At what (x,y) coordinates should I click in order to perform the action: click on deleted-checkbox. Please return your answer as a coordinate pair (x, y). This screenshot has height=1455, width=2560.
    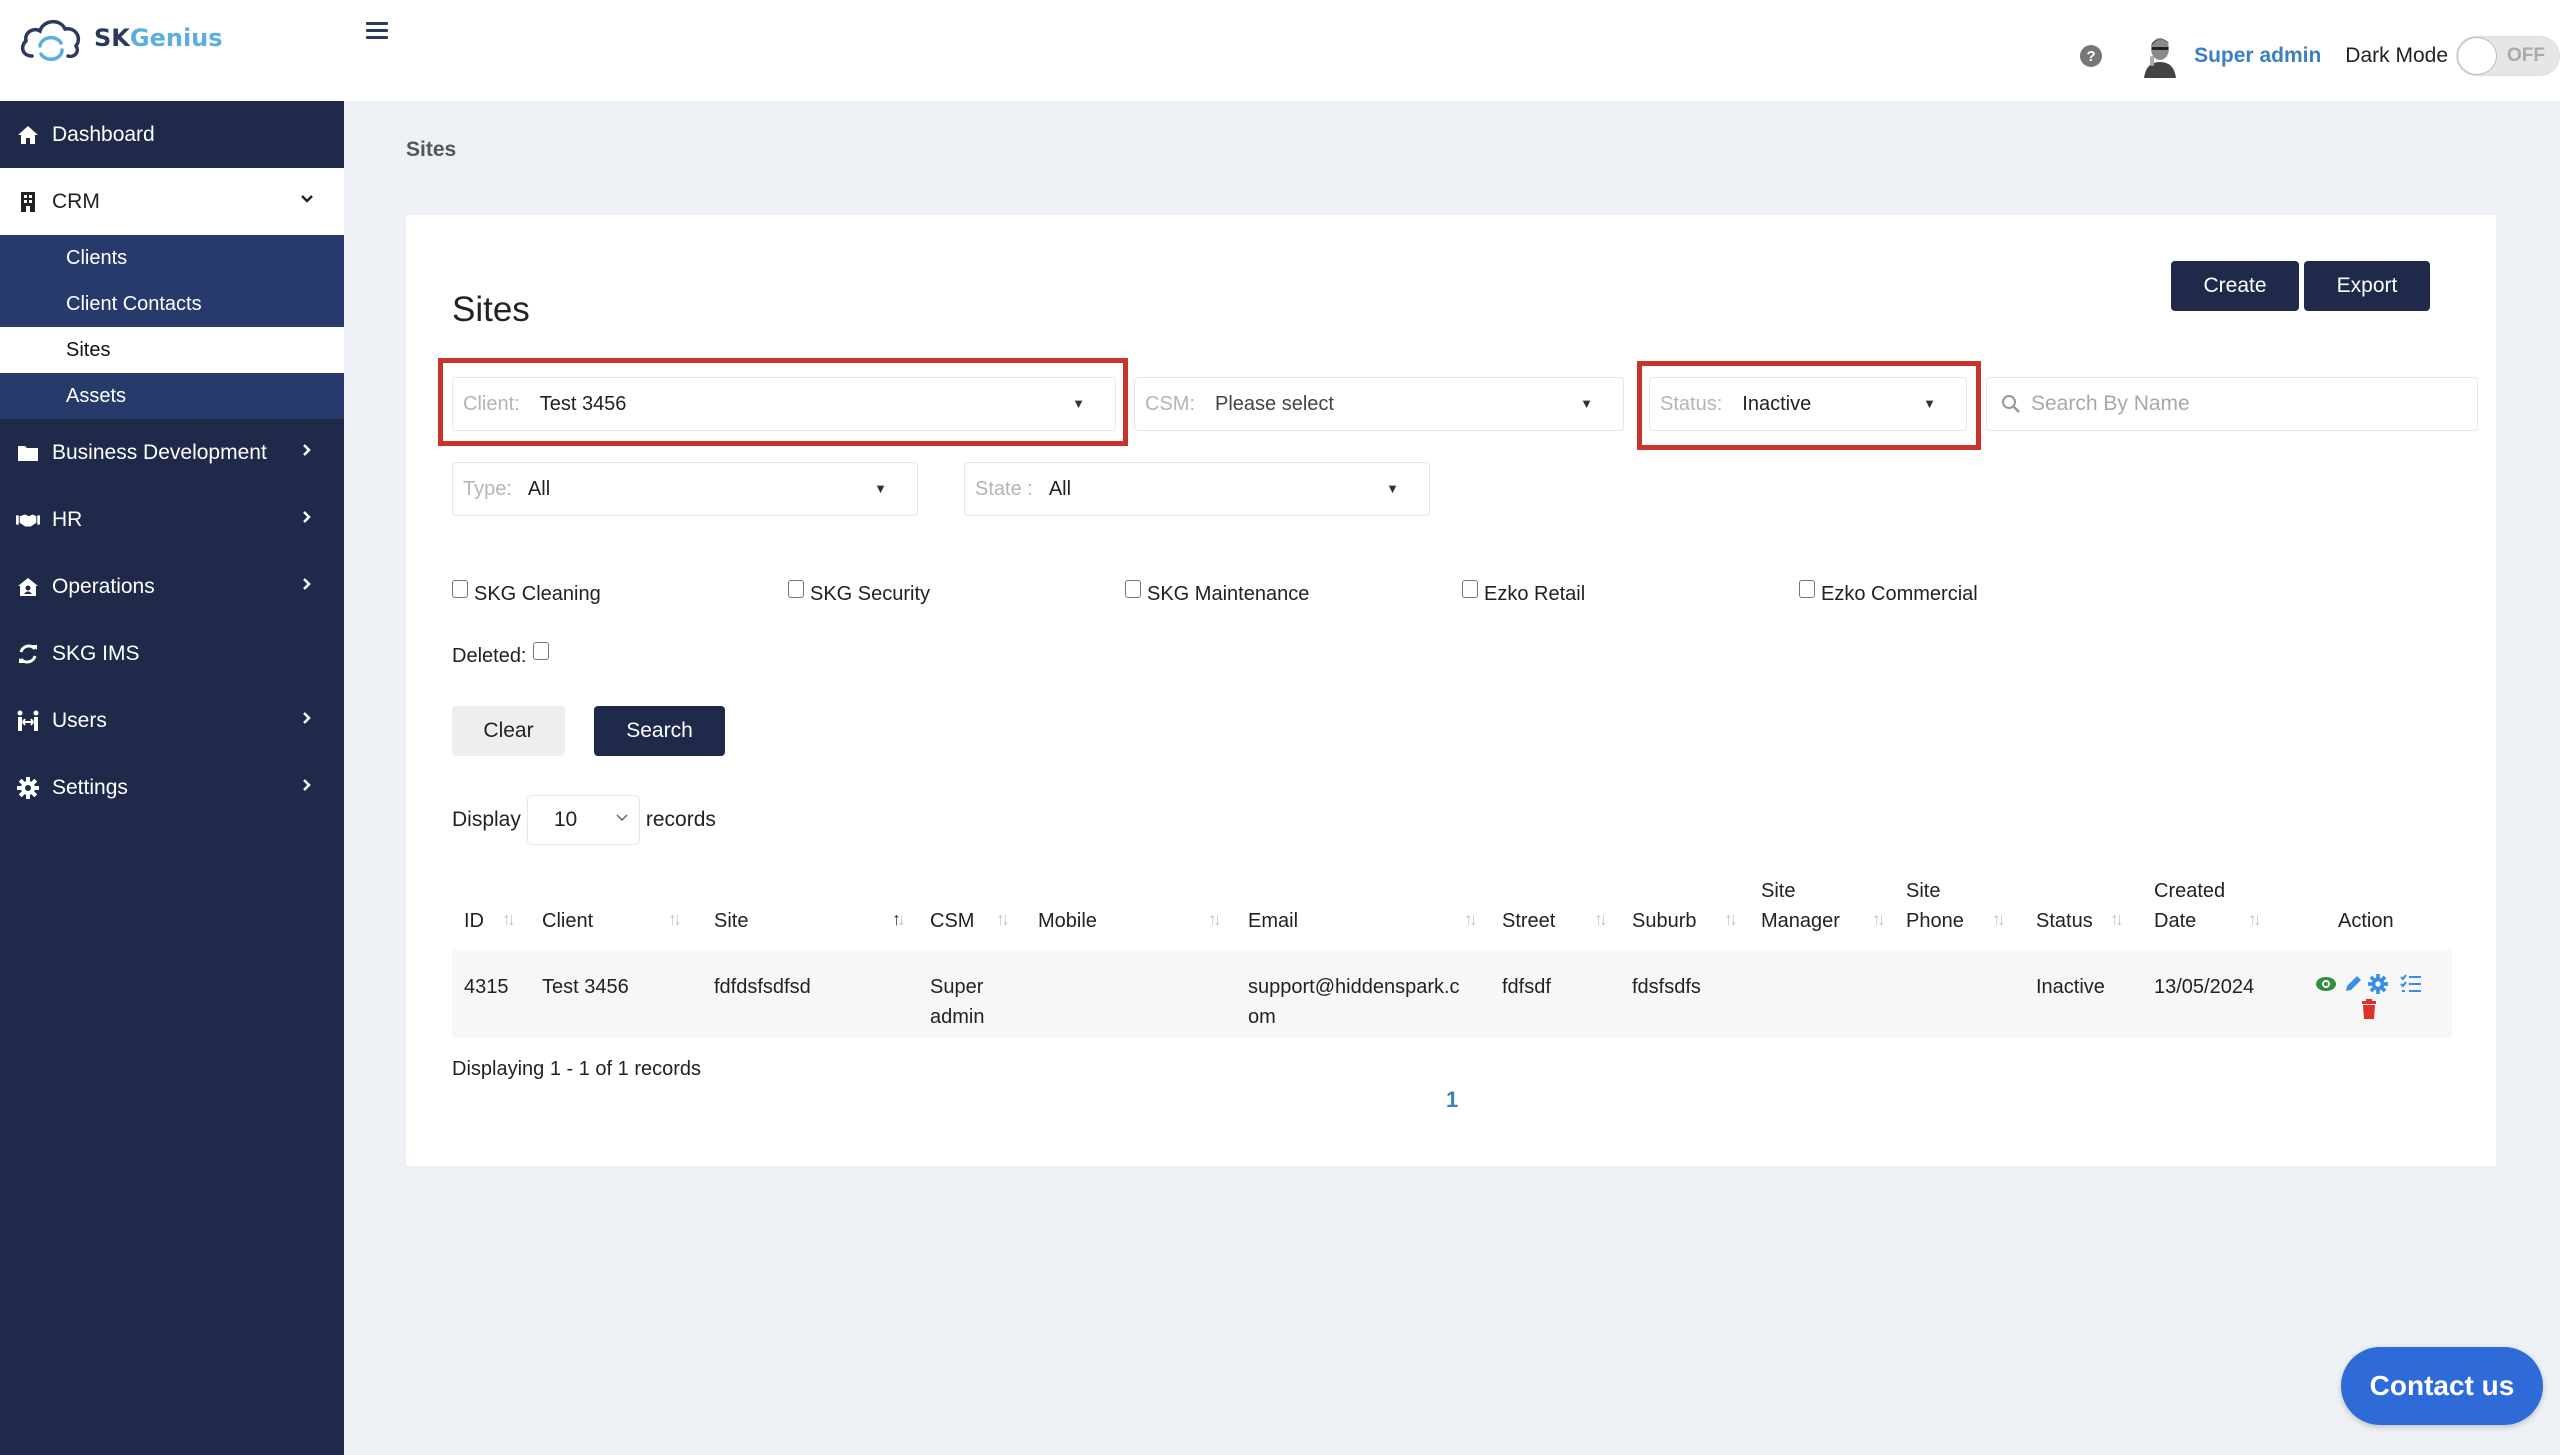
    Looking at the image, I should click on (540, 650).